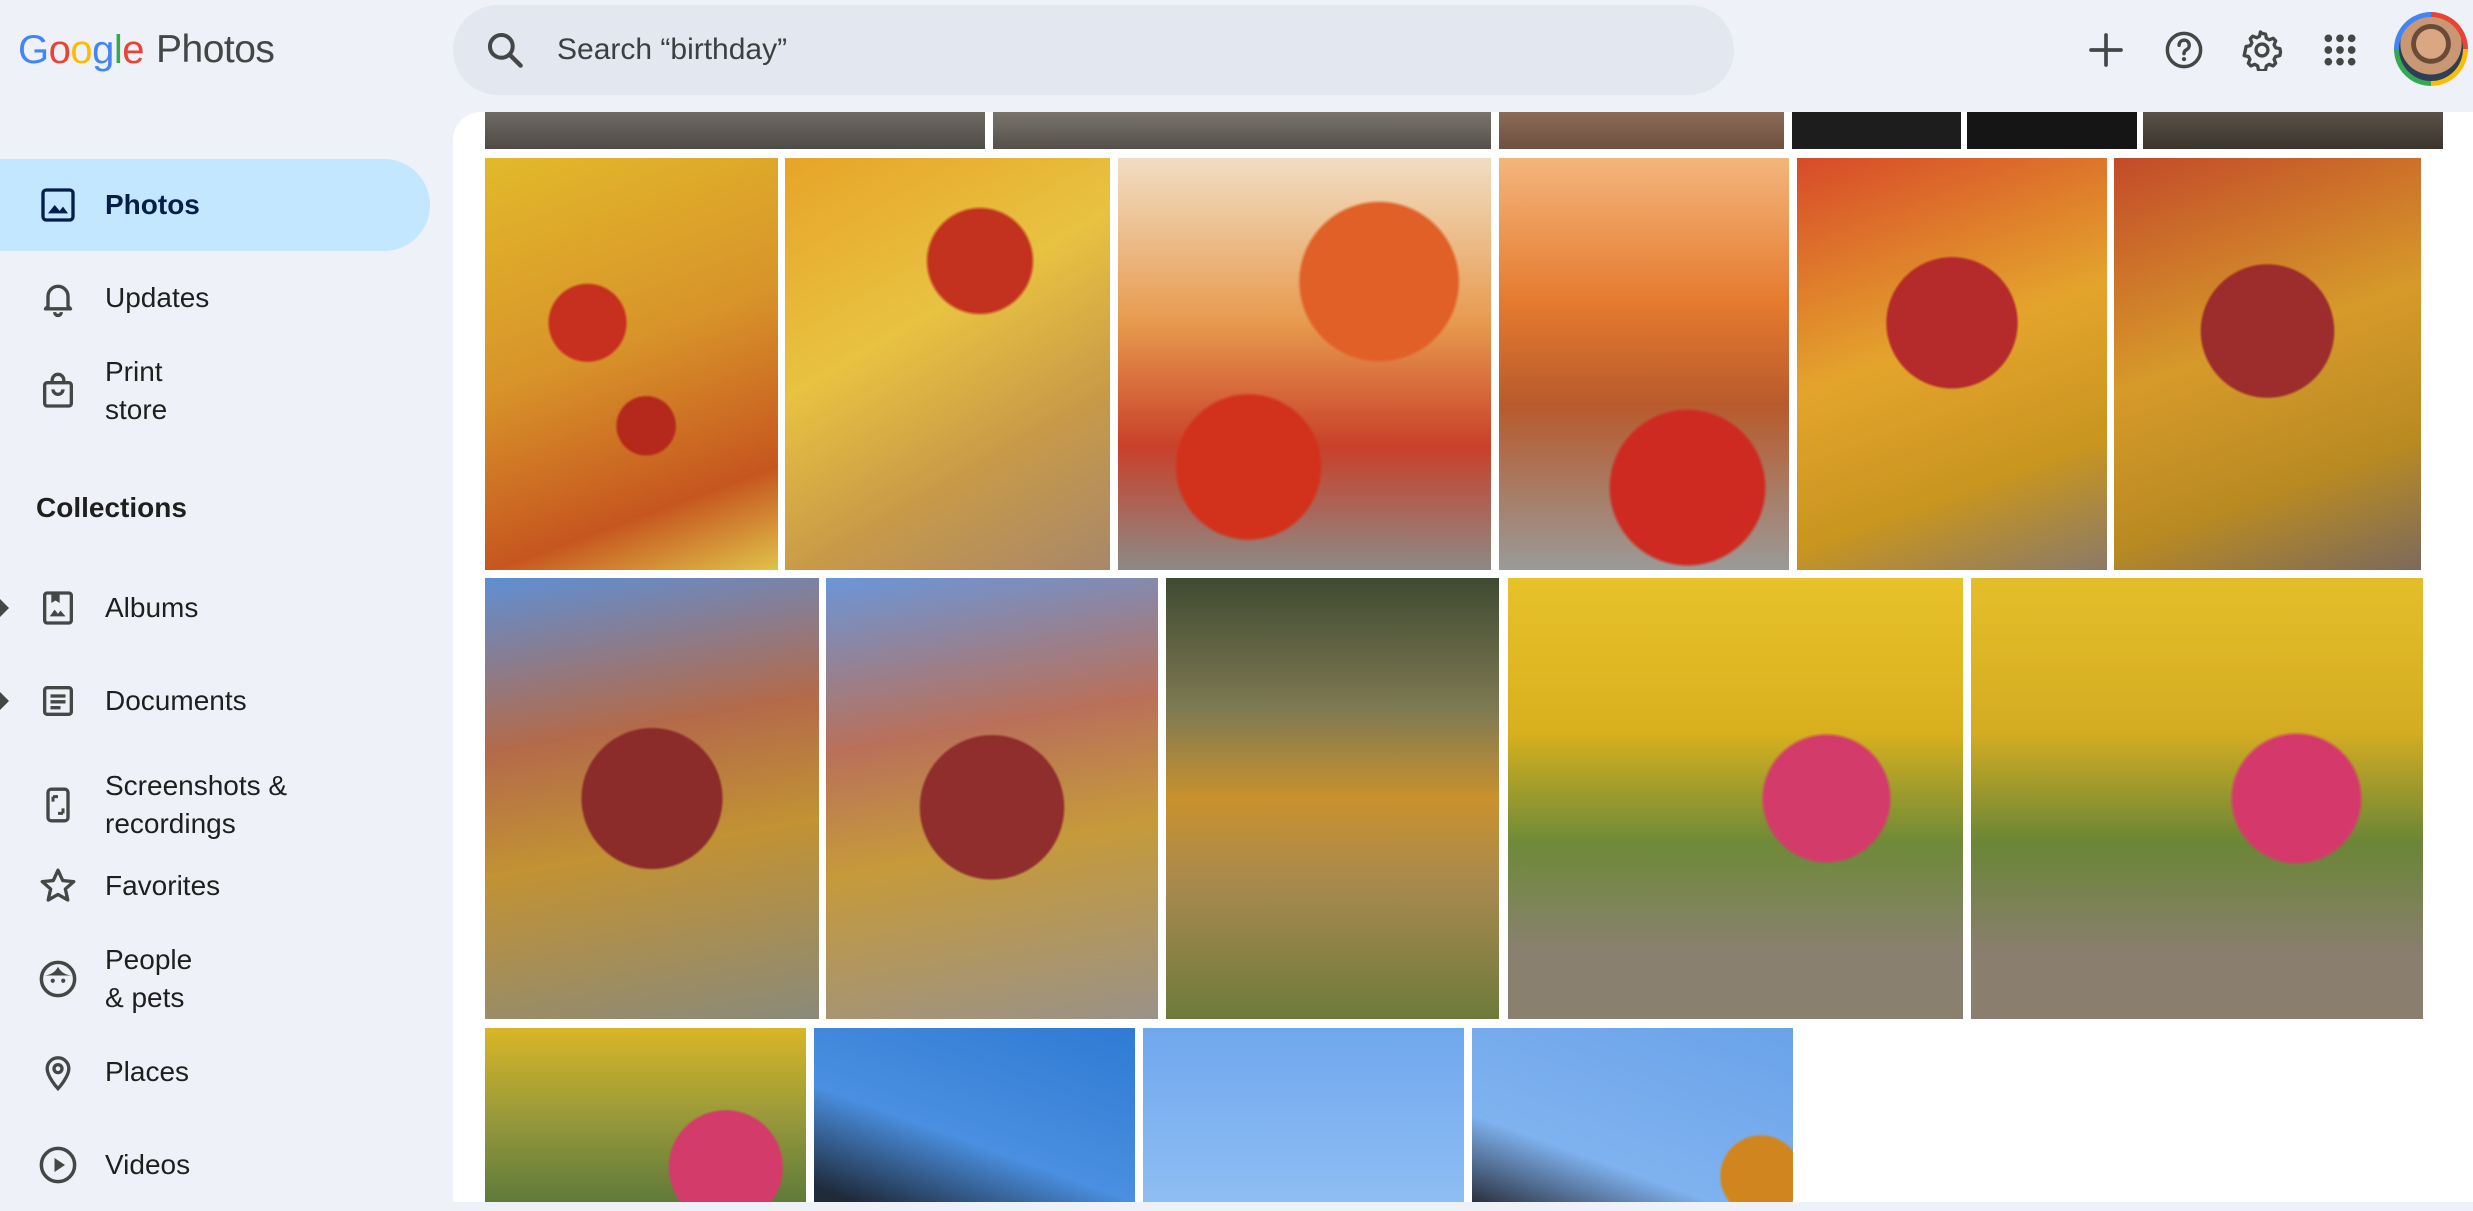 The image size is (2473, 1211). I want to click on sidebar-item-label: Updates, so click(157, 297).